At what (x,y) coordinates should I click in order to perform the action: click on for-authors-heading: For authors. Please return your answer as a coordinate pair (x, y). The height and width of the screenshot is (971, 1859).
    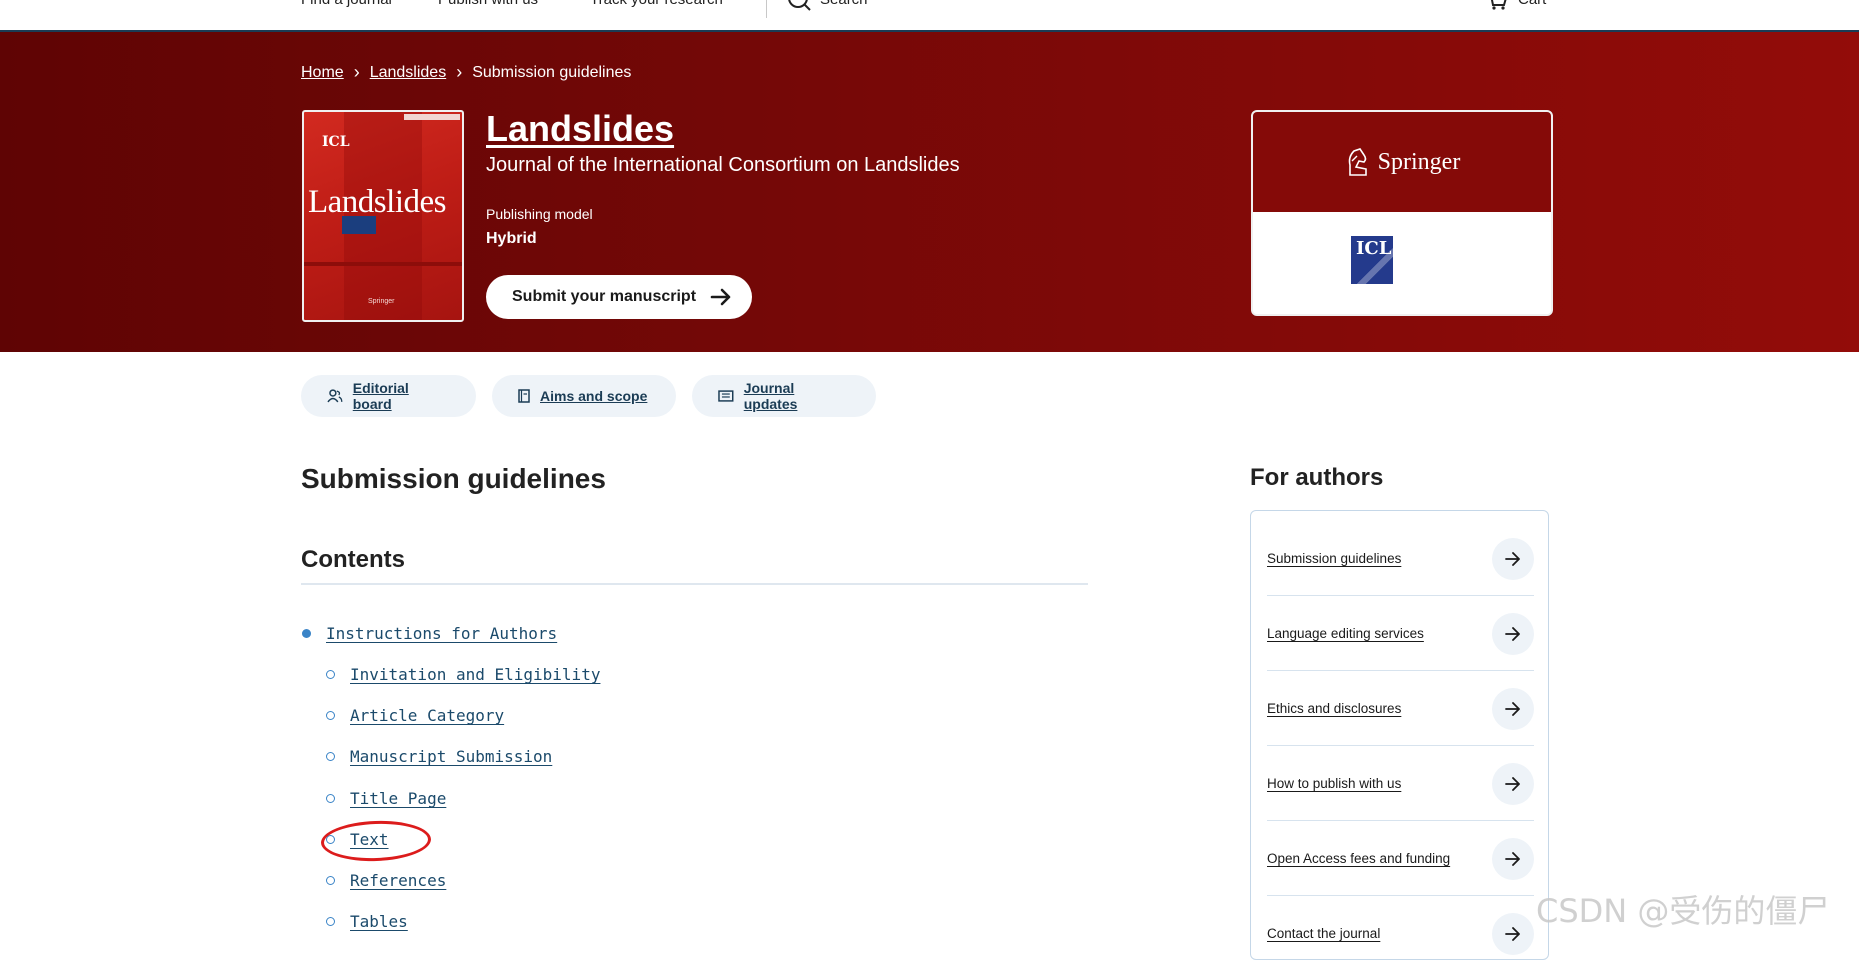
    Looking at the image, I should click on (1317, 477).